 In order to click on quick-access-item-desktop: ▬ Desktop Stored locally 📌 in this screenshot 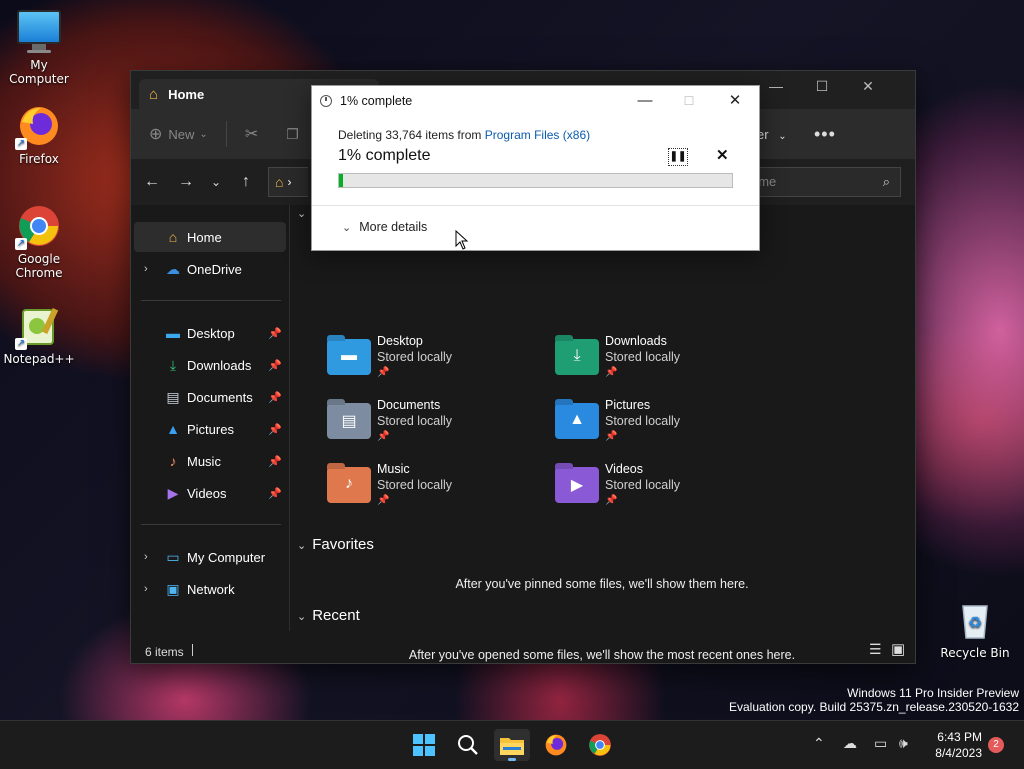, I will do `click(427, 361)`.